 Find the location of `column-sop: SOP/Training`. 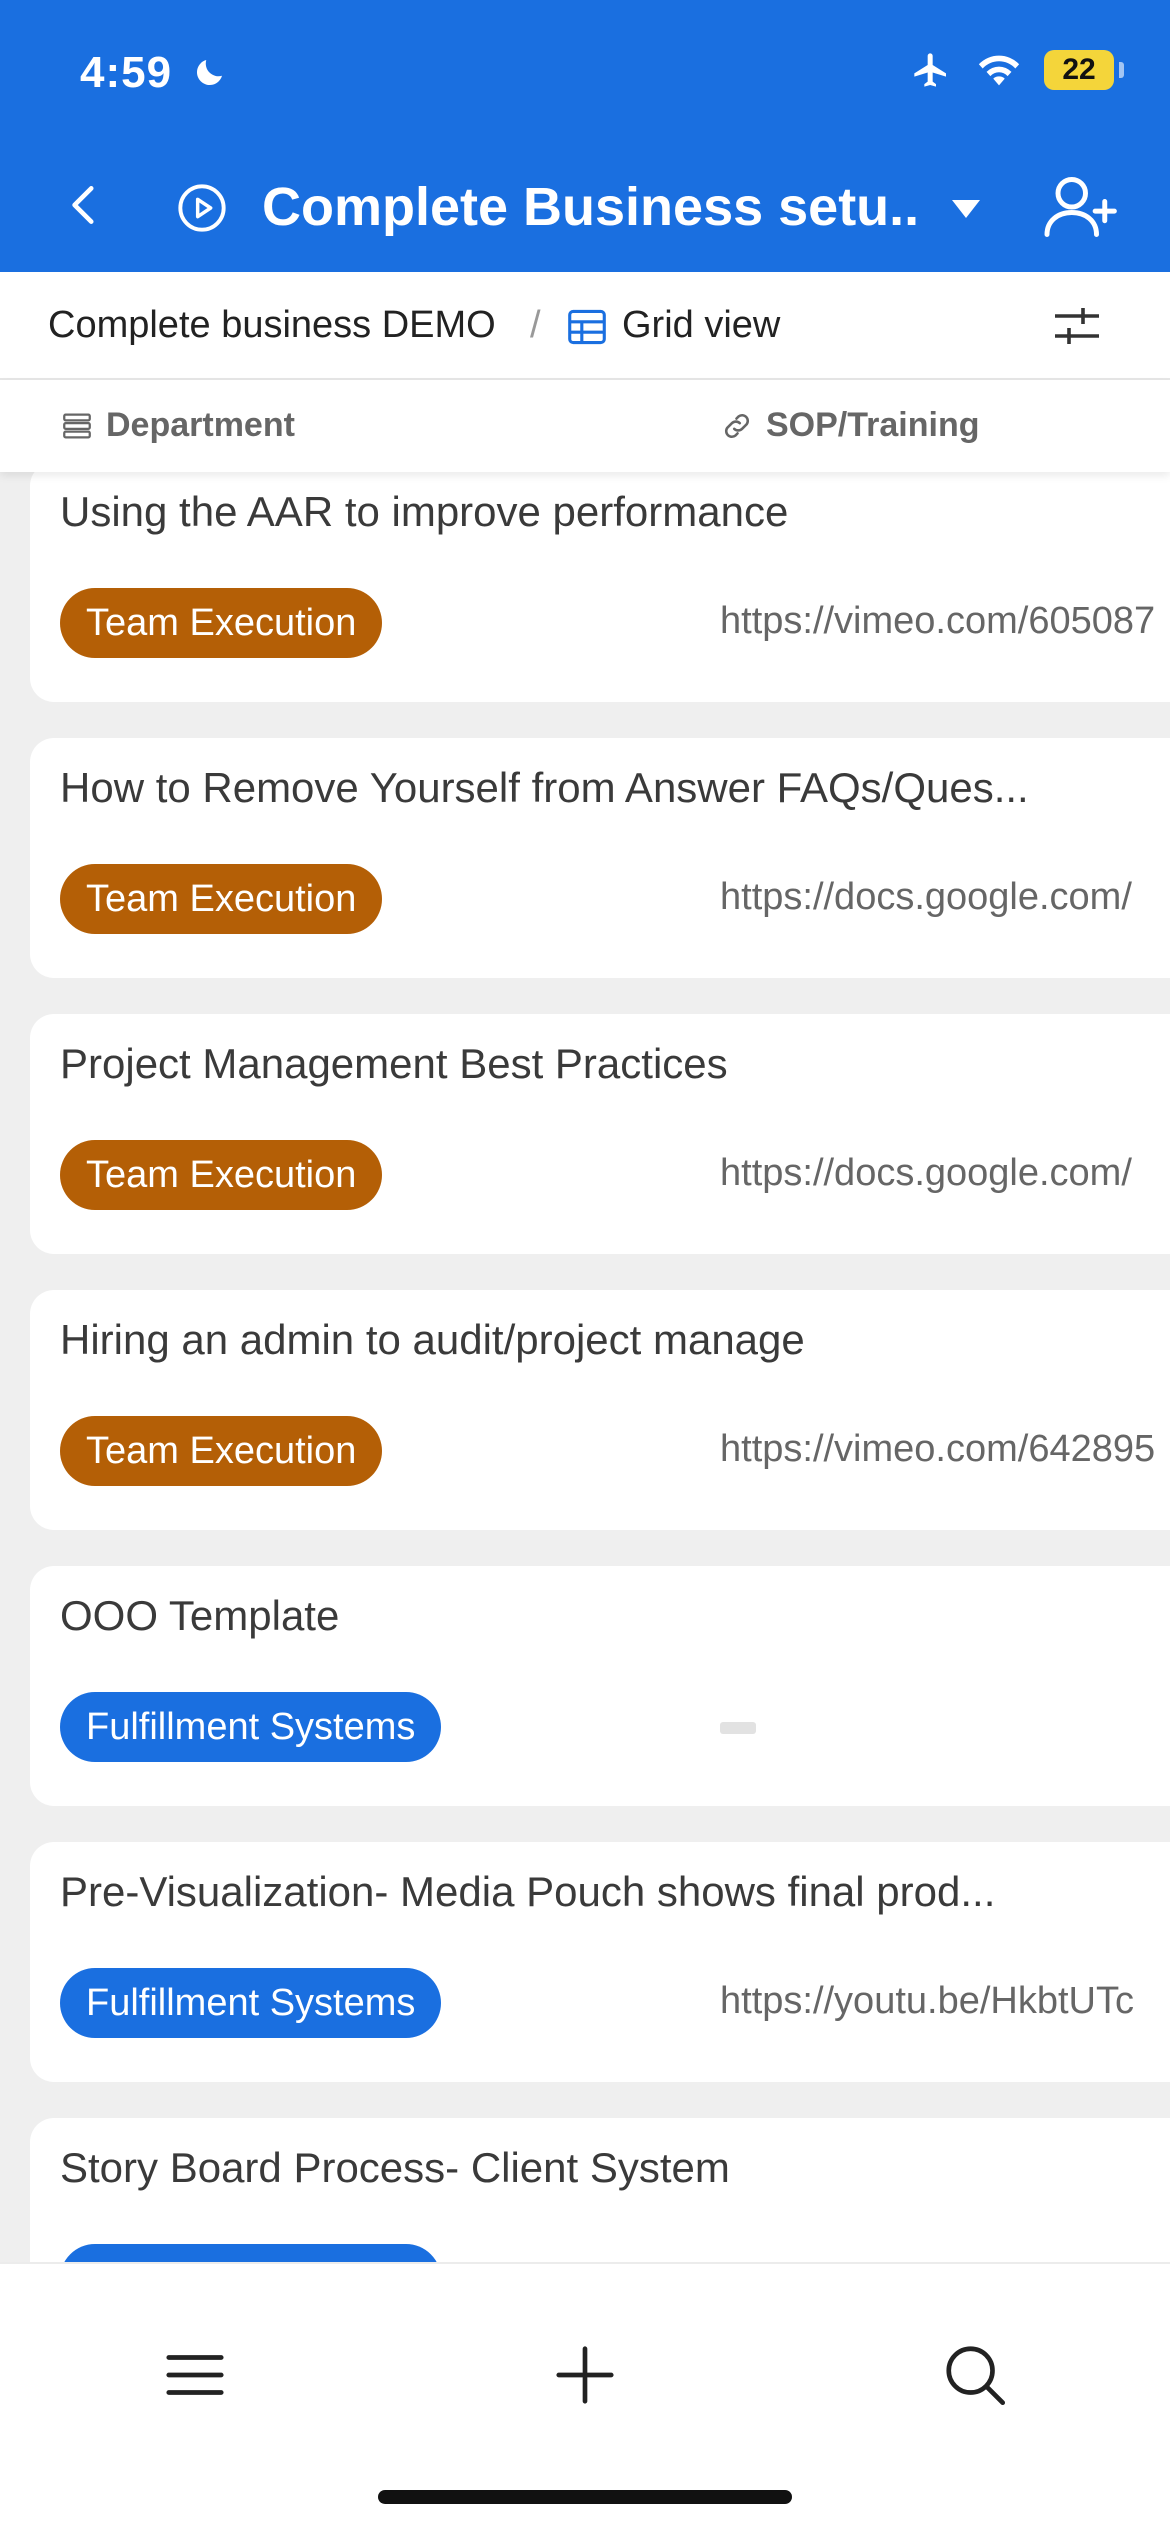

column-sop: SOP/Training is located at coordinates (849, 425).